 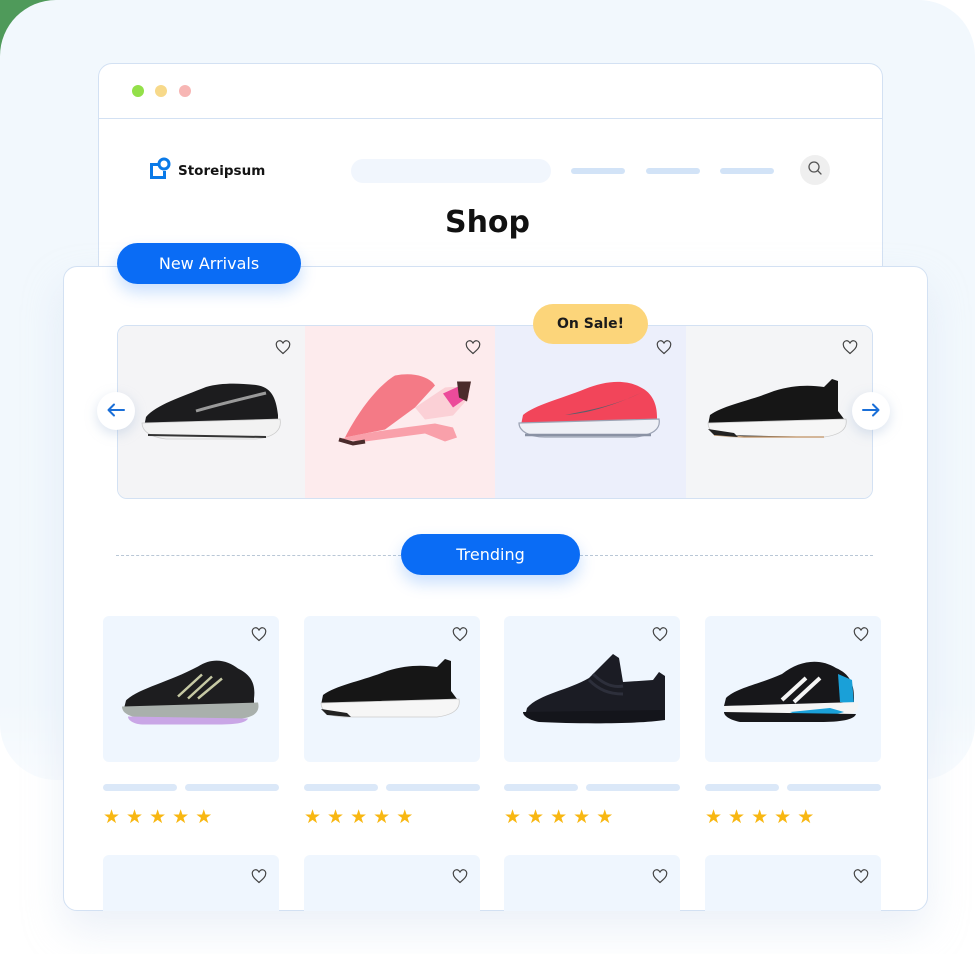 What do you see at coordinates (490, 91) in the screenshot?
I see `browser-title-bar` at bounding box center [490, 91].